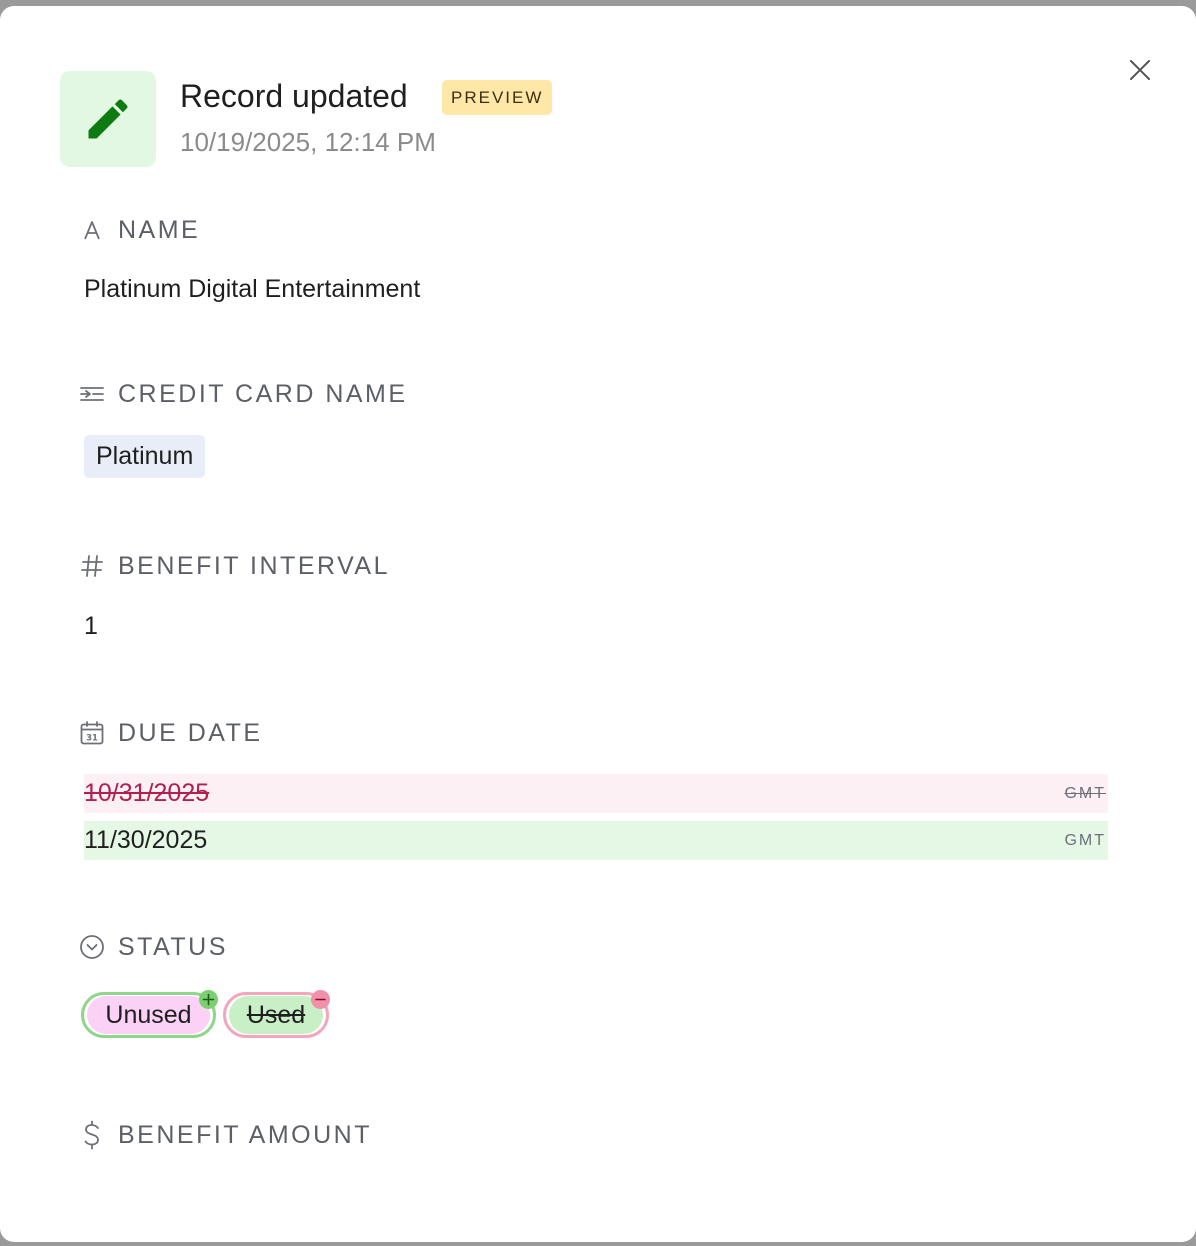 The image size is (1196, 1246). Describe the element at coordinates (92, 739) in the screenshot. I see `svg-text: 31` at that location.